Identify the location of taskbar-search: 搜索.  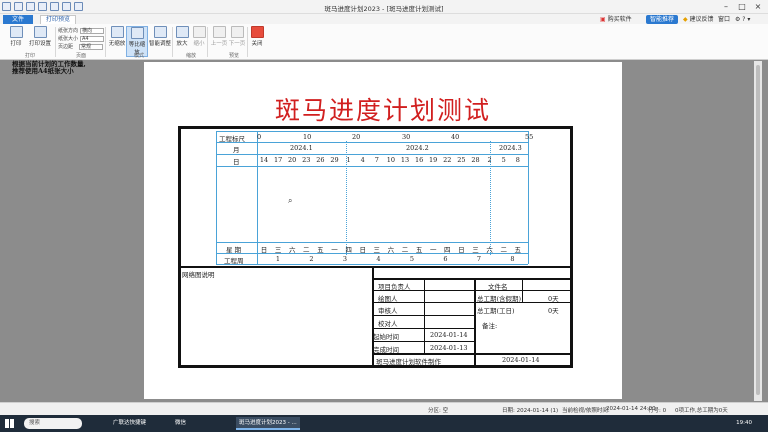
(53, 423).